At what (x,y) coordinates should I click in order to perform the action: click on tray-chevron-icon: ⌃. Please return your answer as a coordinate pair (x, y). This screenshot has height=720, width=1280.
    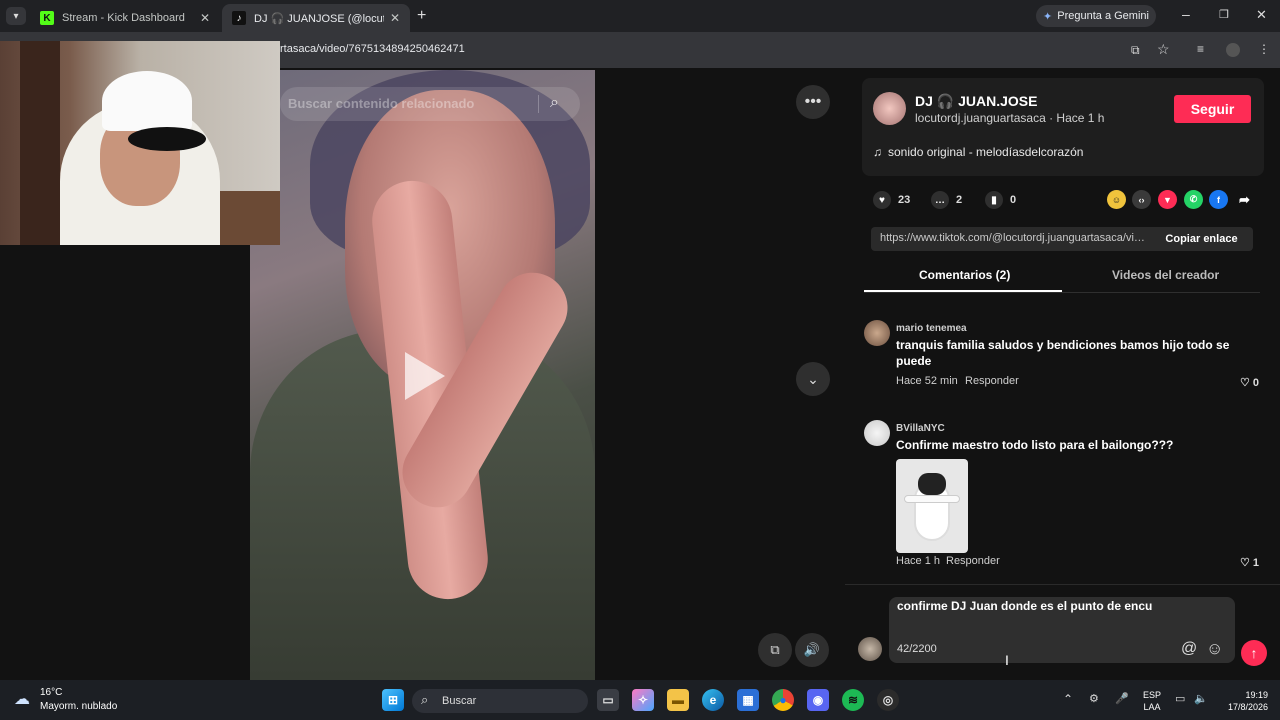
    Looking at the image, I should click on (1068, 699).